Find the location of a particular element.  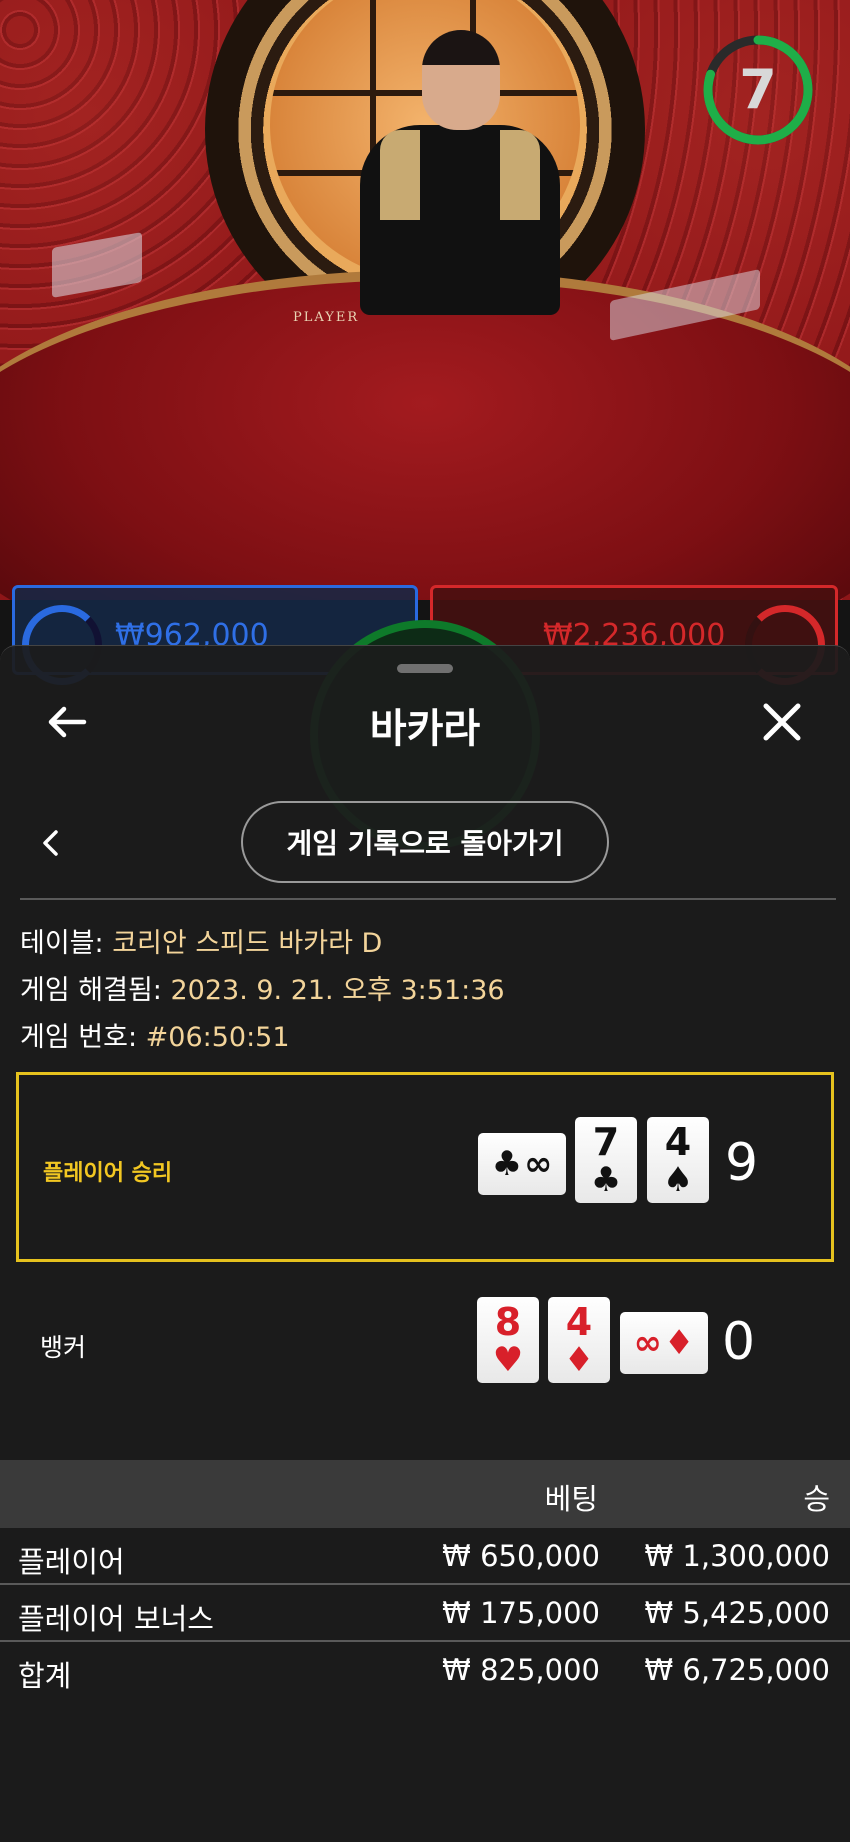

round-timer: 7 is located at coordinates (758, 90).